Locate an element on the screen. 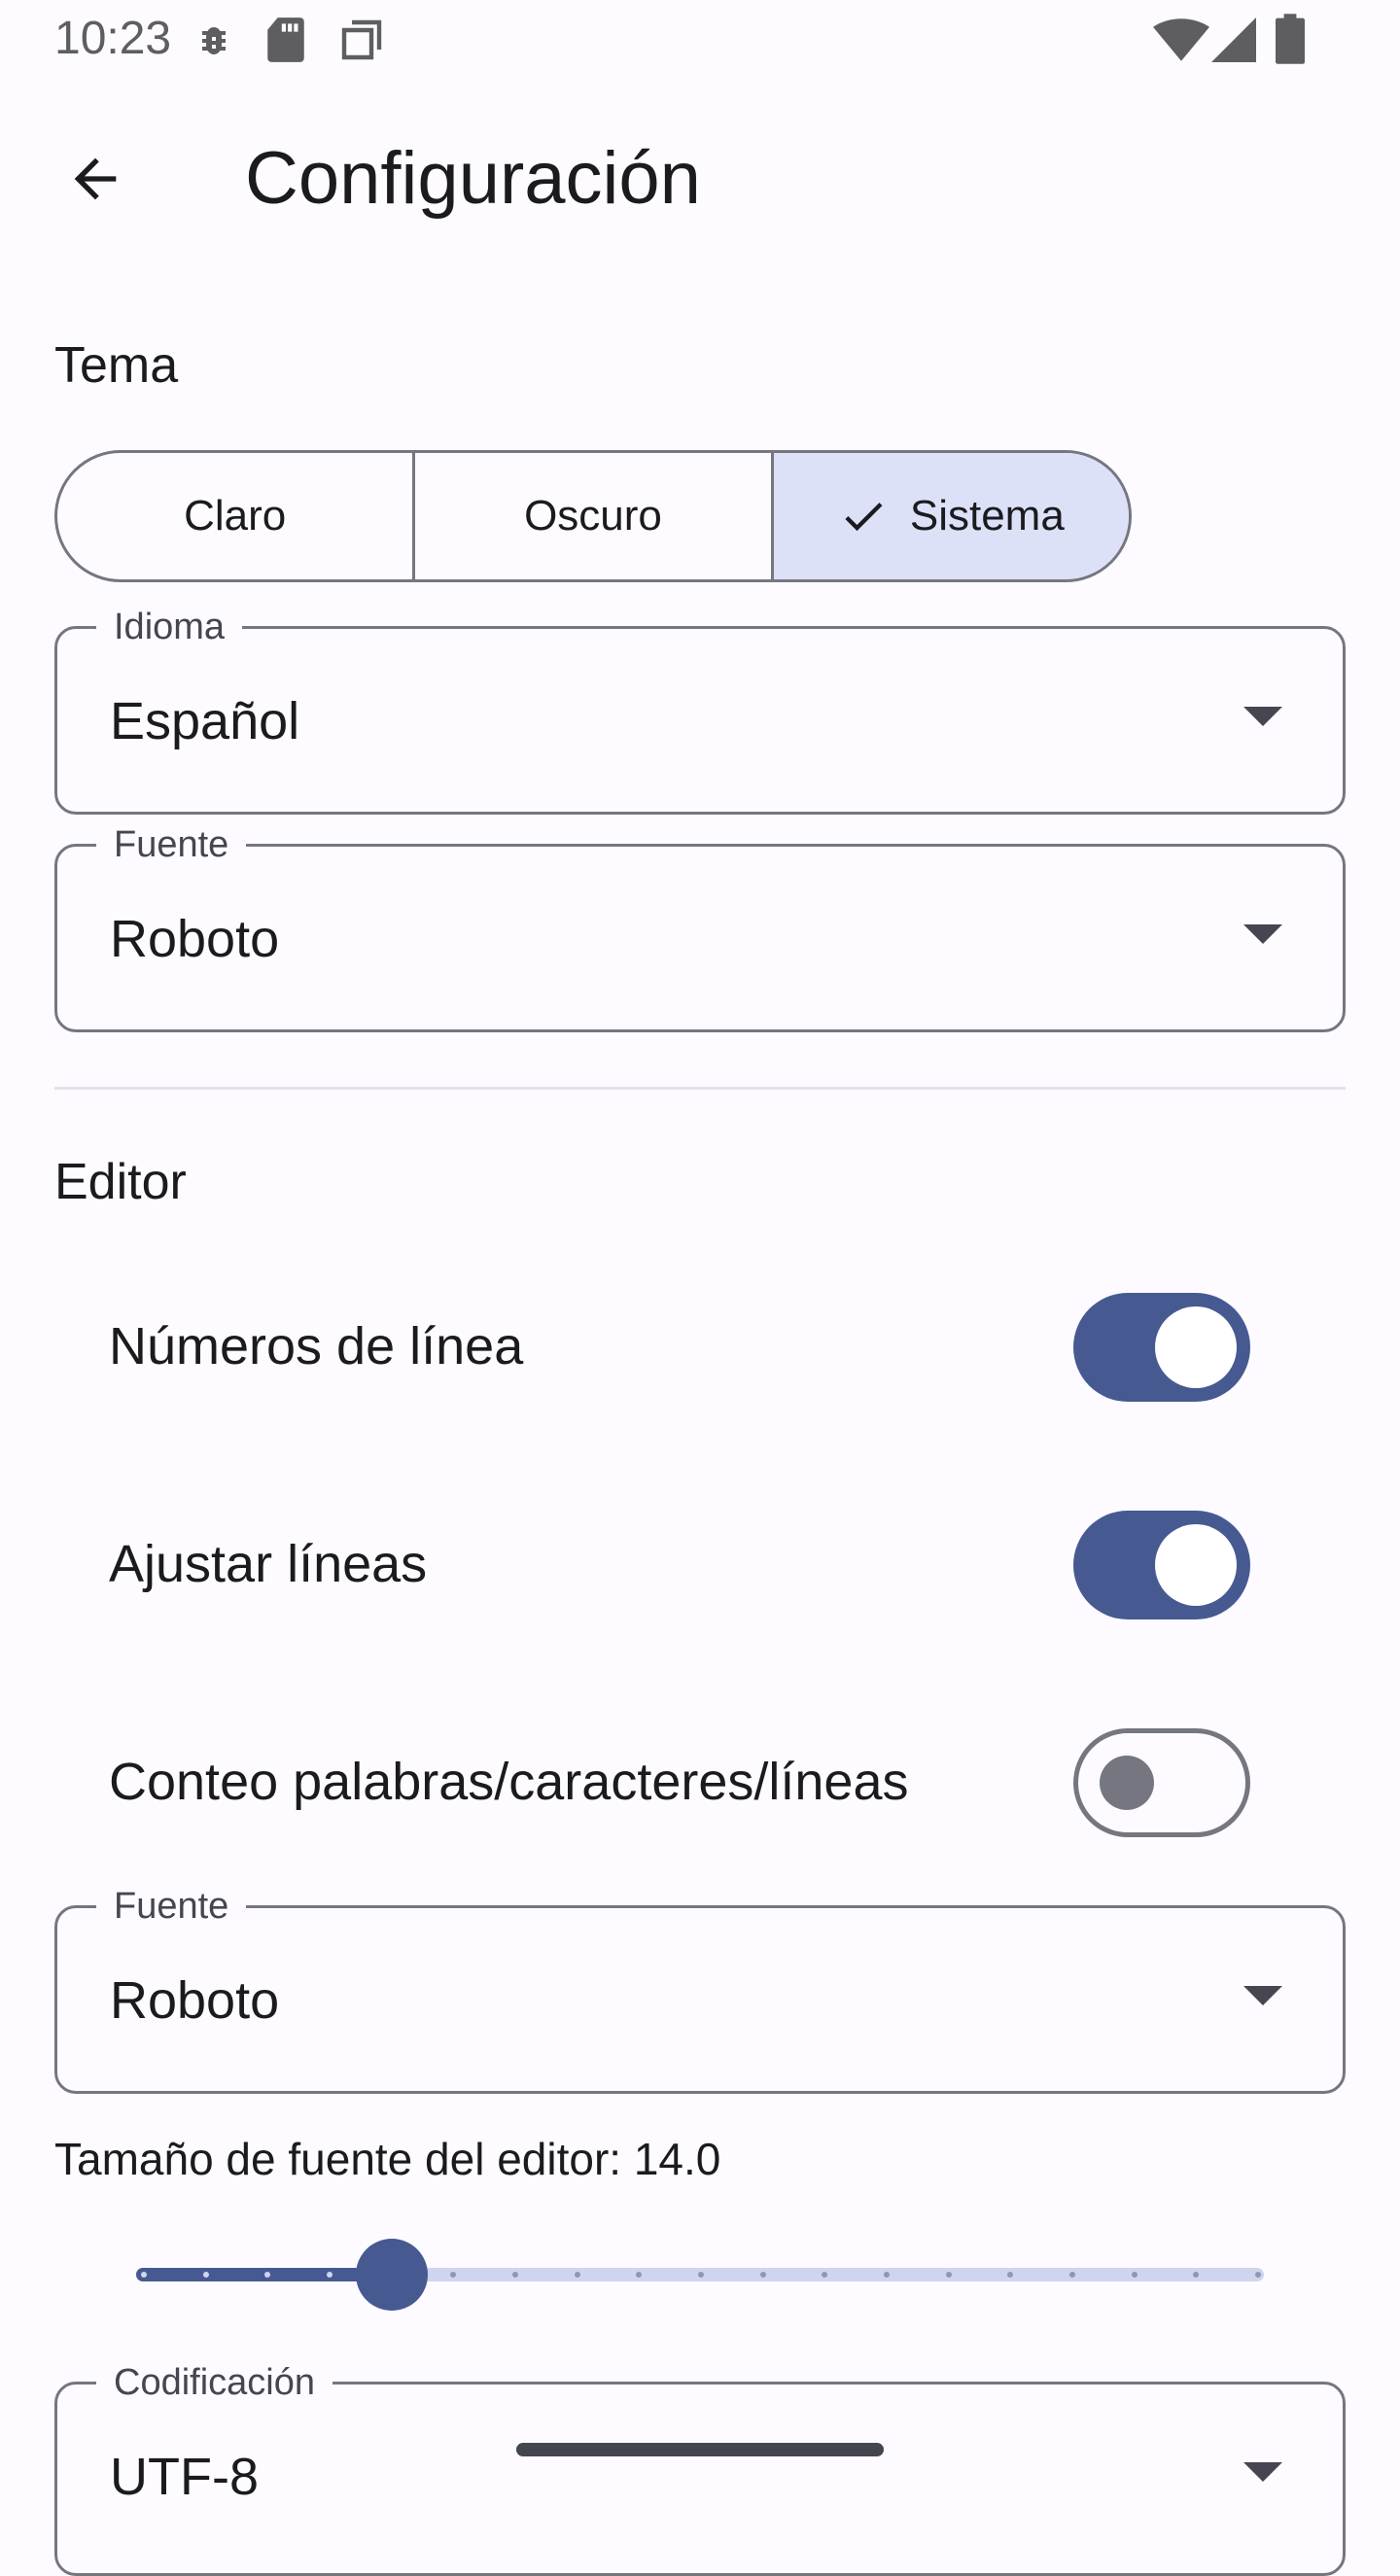 Image resolution: width=1400 pixels, height=2576 pixels. line-numbers-label: Números de línea is located at coordinates (316, 1346).